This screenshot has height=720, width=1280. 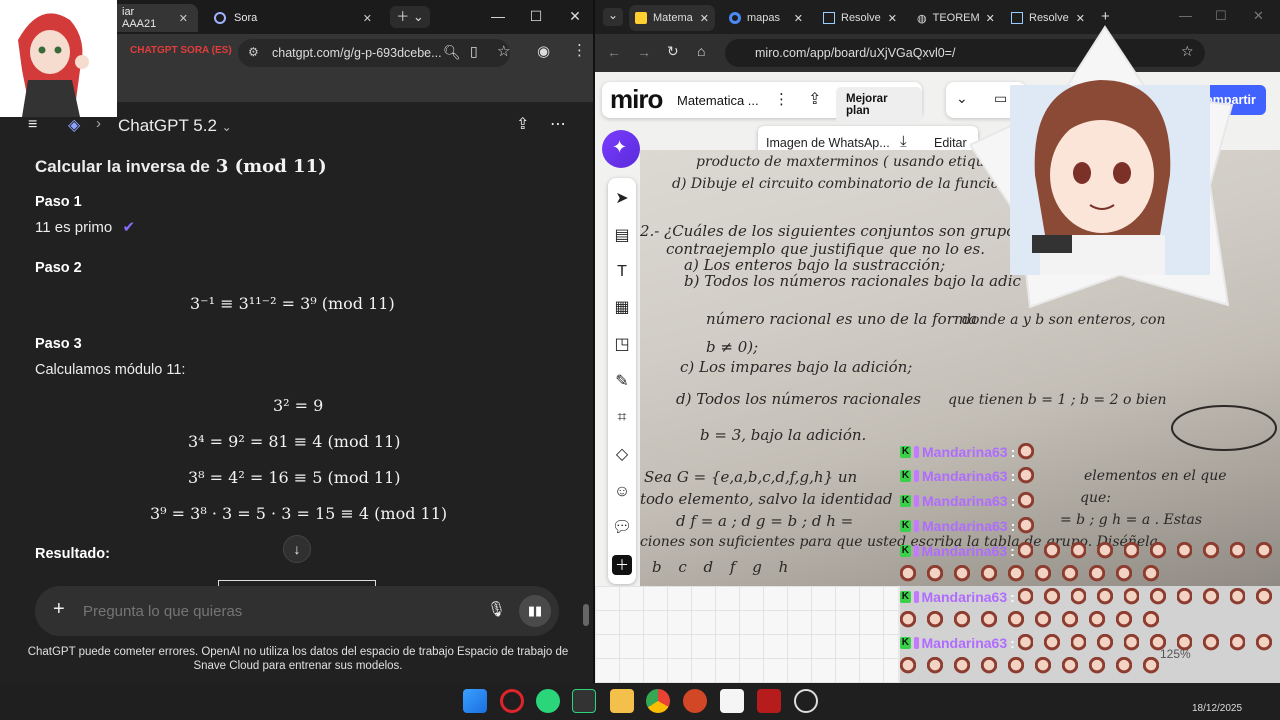 I want to click on tab-list-icon: ⌄, so click(x=613, y=17).